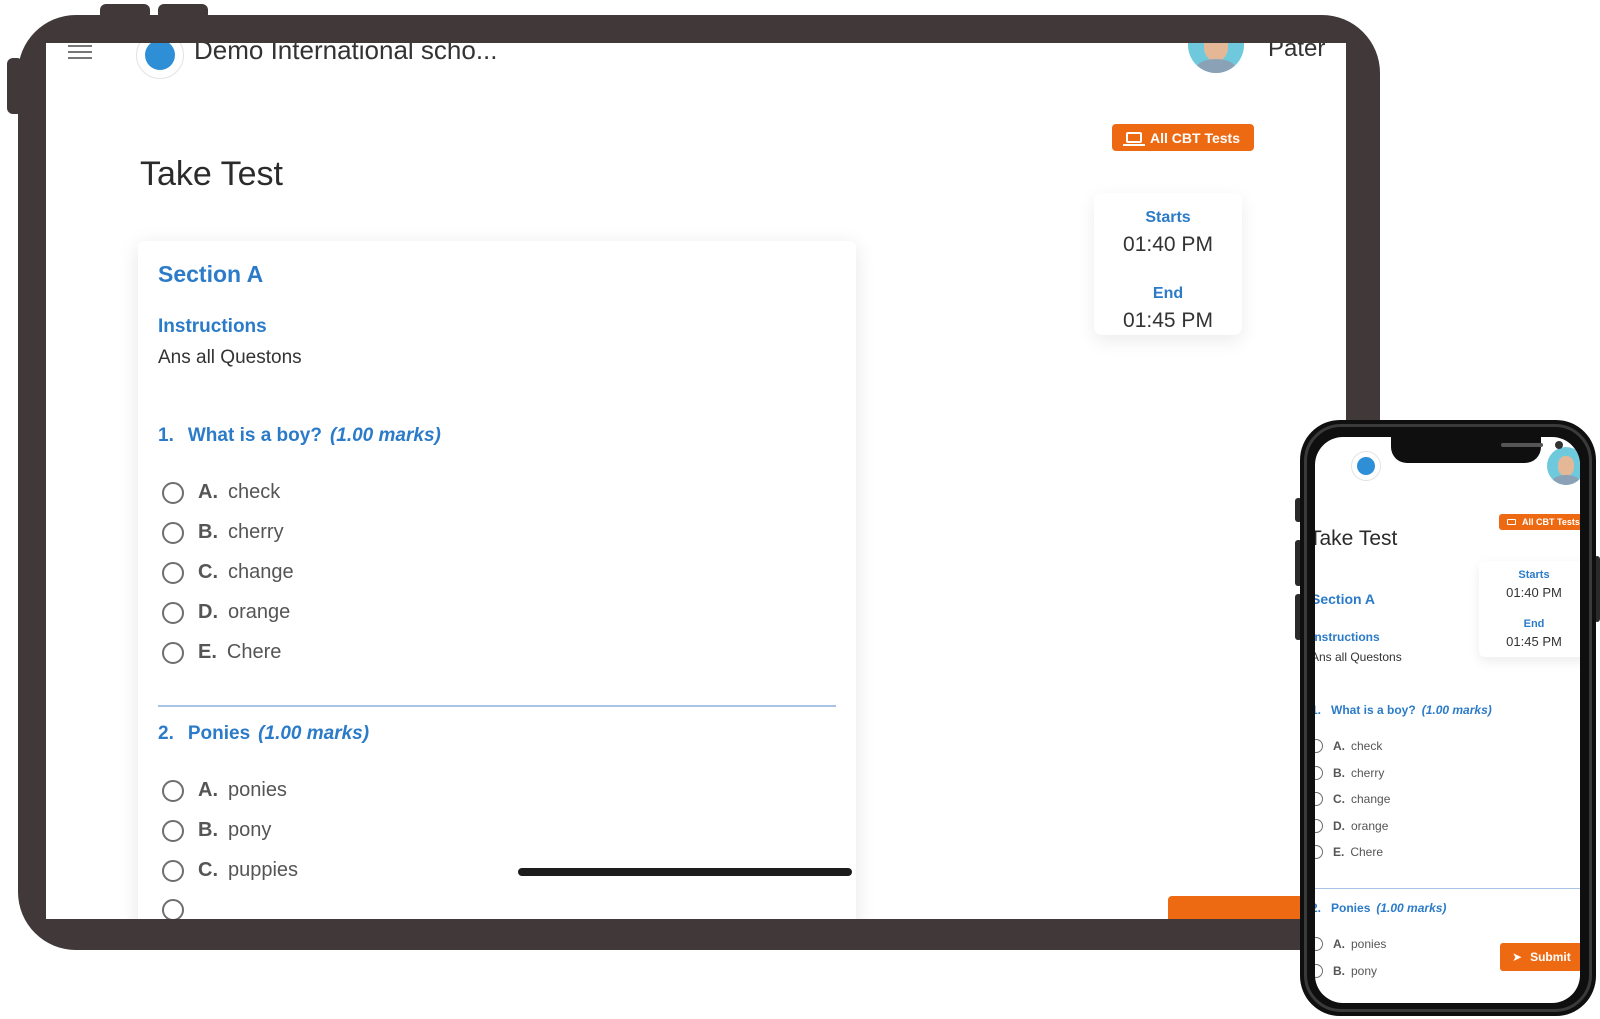 This screenshot has height=1019, width=1600. What do you see at coordinates (1517, 957) in the screenshot?
I see `send-icon: ➤` at bounding box center [1517, 957].